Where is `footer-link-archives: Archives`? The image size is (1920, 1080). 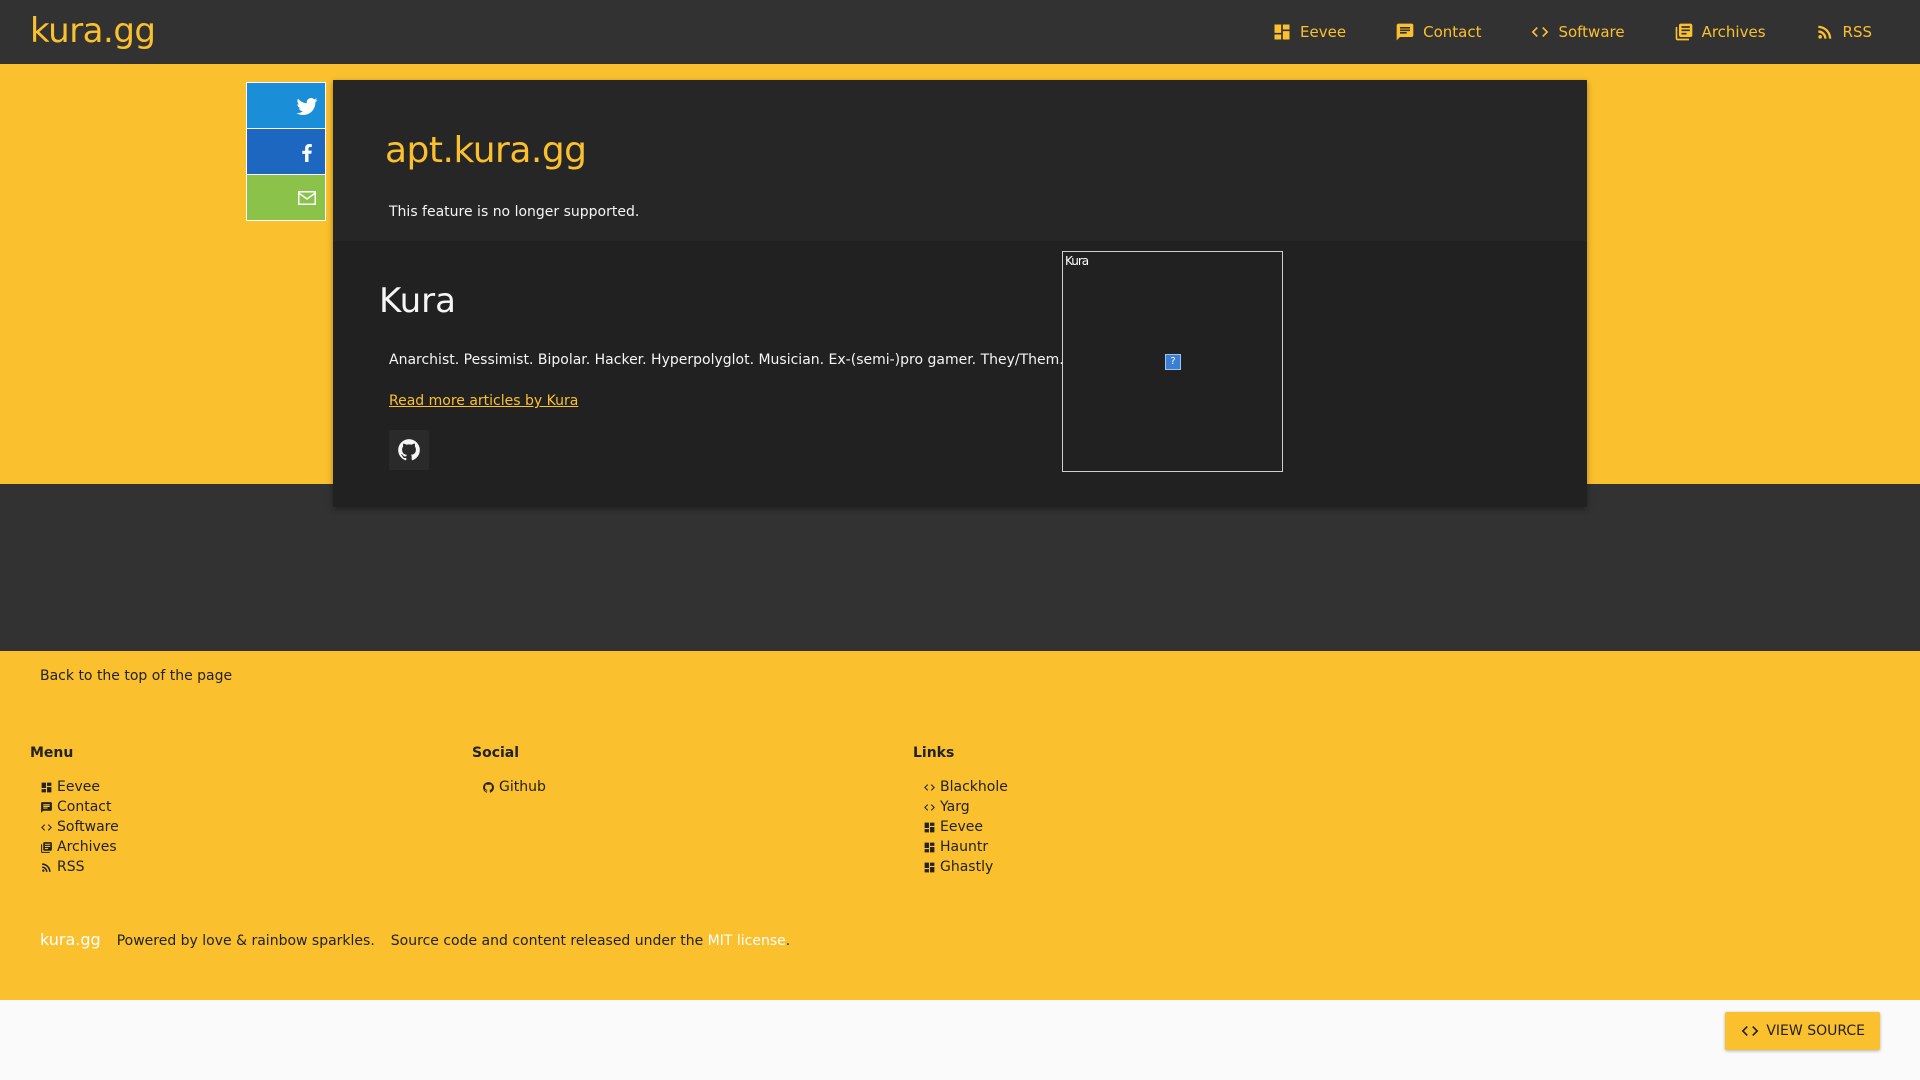 footer-link-archives: Archives is located at coordinates (87, 847).